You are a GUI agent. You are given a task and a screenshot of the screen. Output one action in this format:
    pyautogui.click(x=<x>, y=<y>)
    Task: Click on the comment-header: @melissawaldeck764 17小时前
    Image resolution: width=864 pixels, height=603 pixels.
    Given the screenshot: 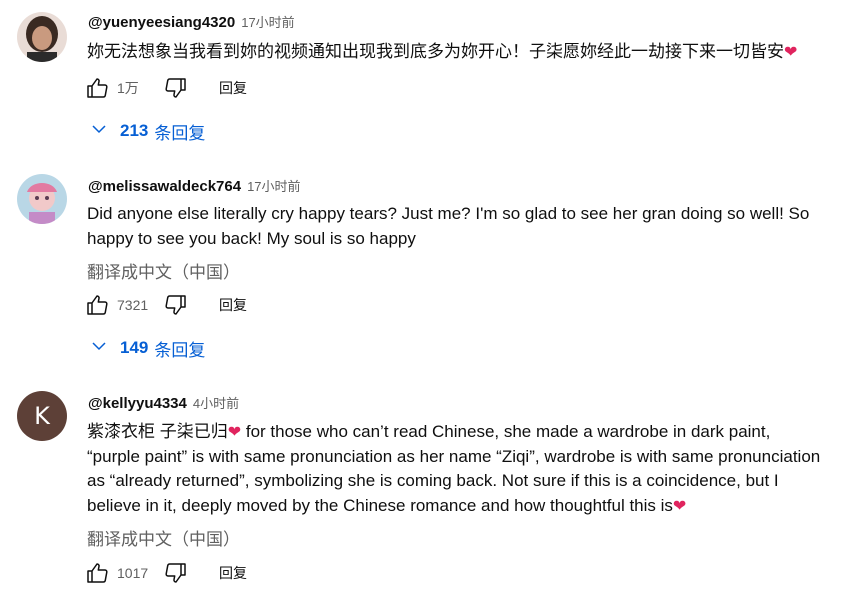 What is the action you would take?
    pyautogui.click(x=194, y=185)
    